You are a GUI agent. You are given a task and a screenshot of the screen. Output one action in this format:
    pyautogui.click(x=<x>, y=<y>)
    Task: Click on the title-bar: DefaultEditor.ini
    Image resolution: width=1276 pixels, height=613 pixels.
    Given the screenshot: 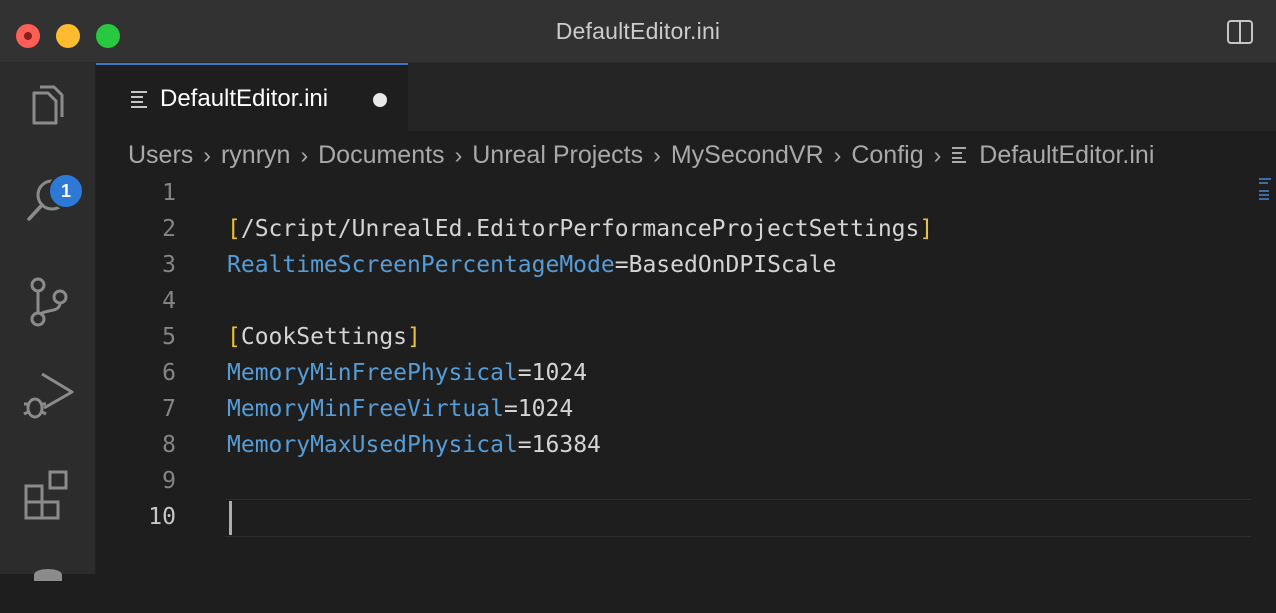 What is the action you would take?
    pyautogui.click(x=638, y=31)
    